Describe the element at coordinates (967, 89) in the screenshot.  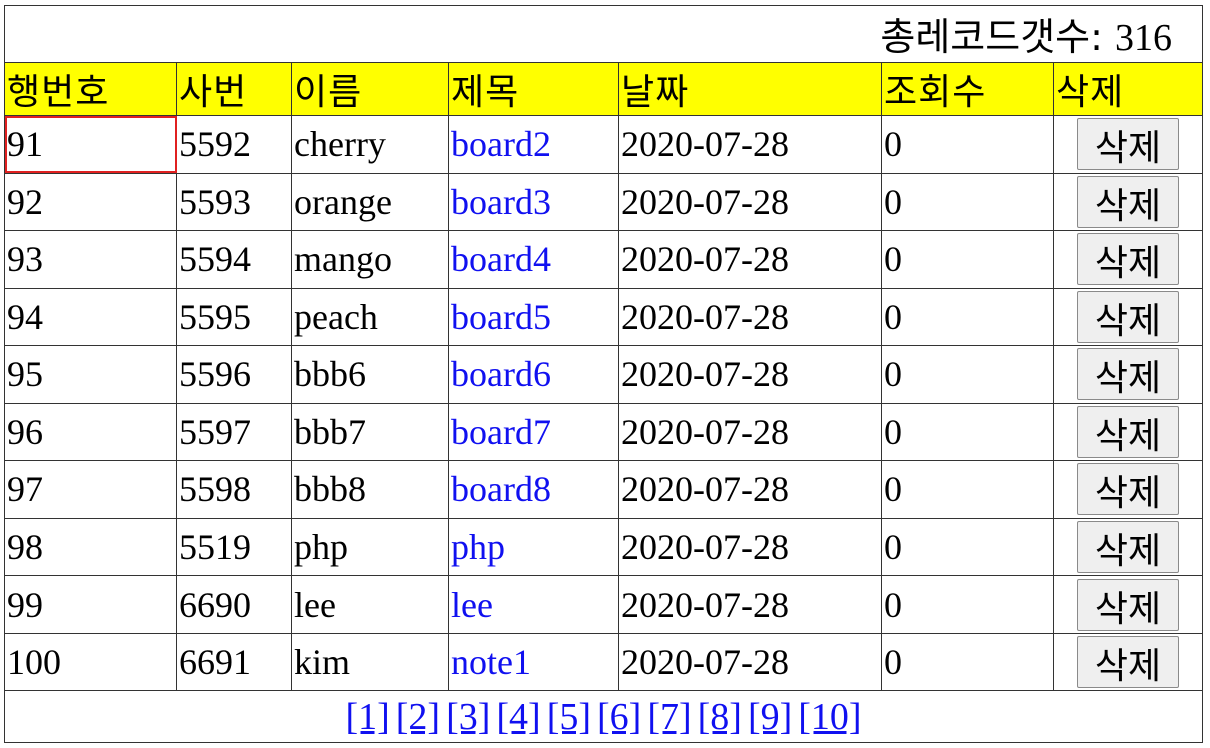
I see `header-views: 조회수` at that location.